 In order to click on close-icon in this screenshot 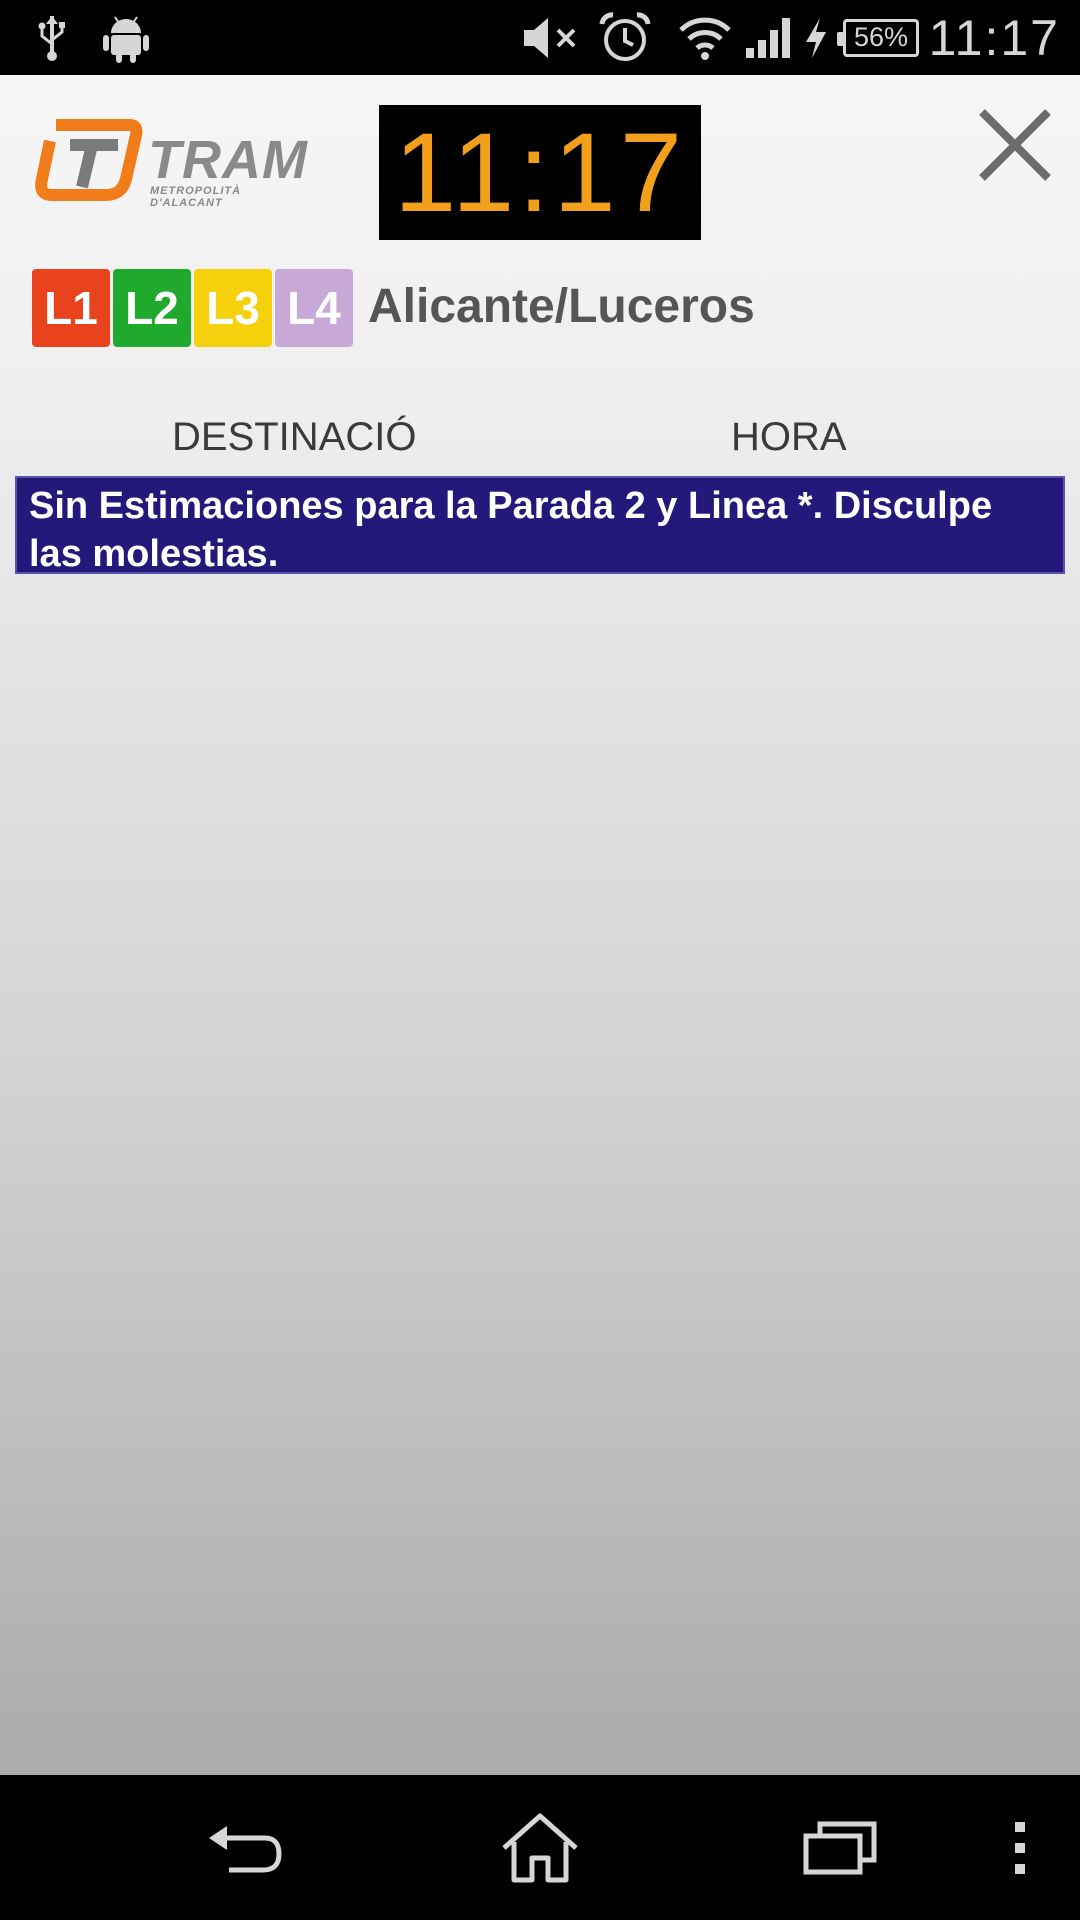, I will do `click(1015, 145)`.